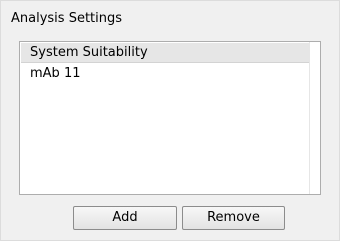 The height and width of the screenshot is (241, 340). What do you see at coordinates (125, 218) in the screenshot?
I see `add-button: Add` at bounding box center [125, 218].